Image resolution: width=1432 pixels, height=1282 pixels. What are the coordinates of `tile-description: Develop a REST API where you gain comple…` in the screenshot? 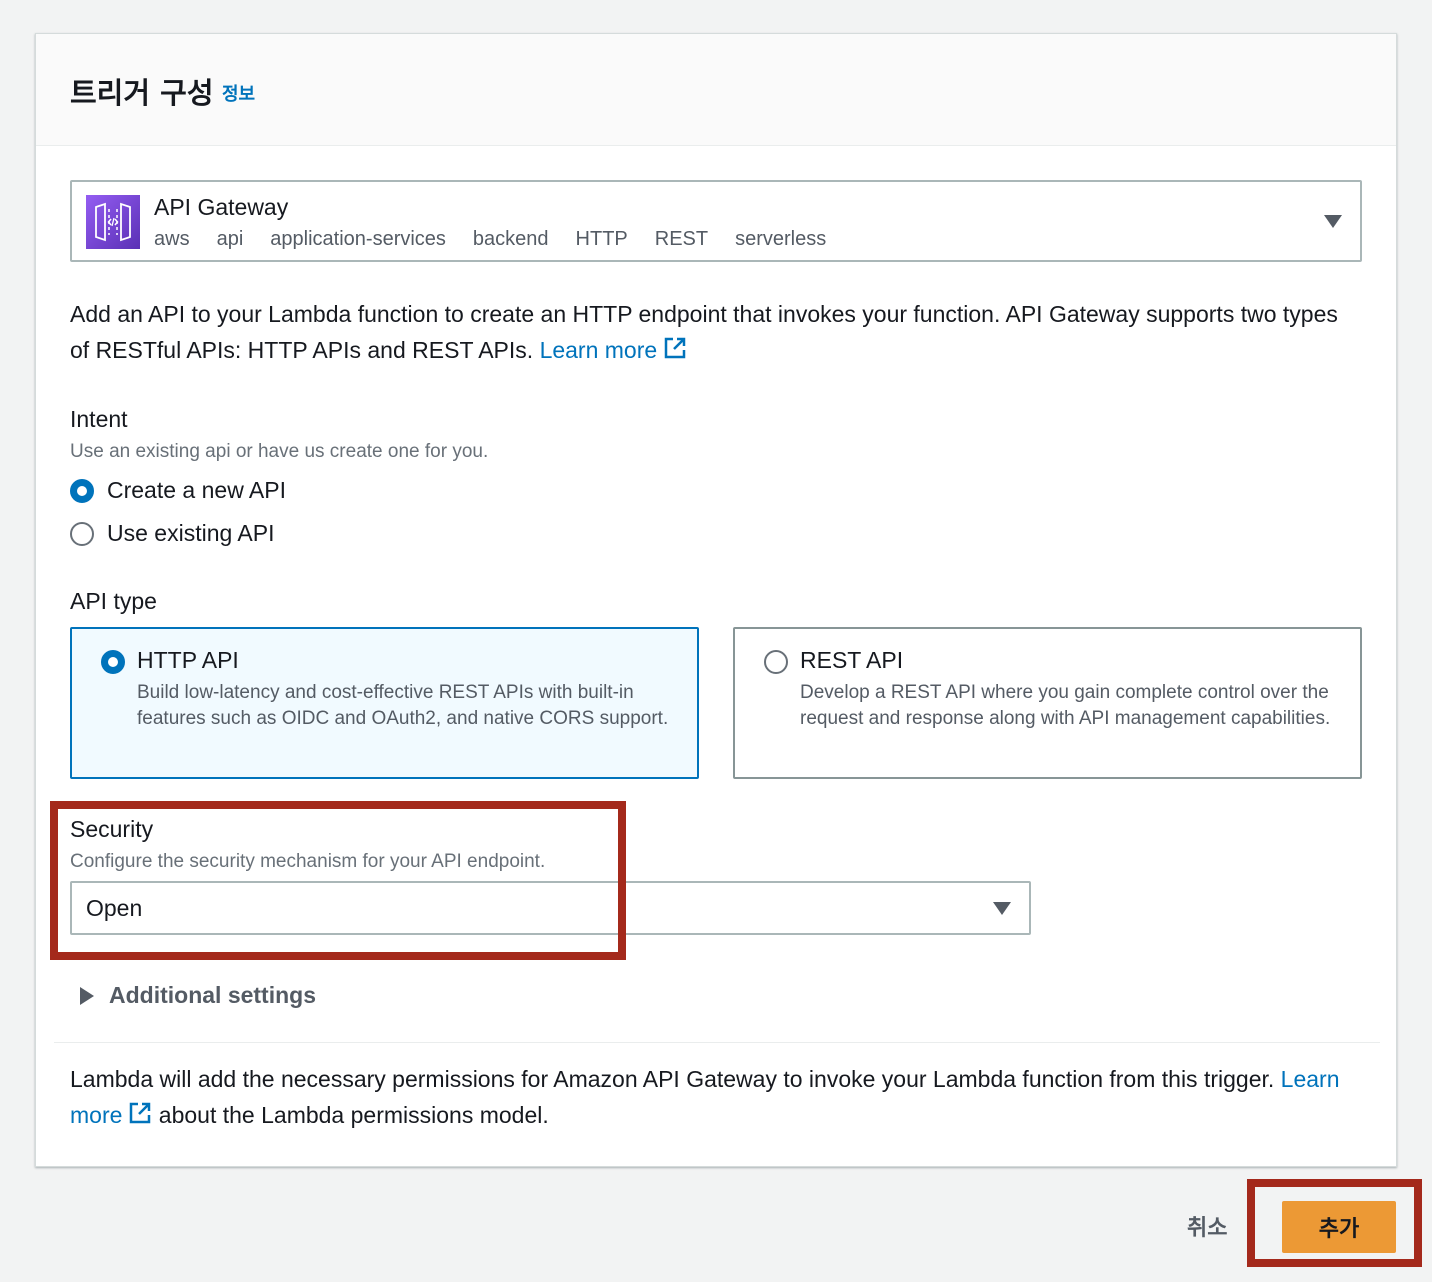 It's located at (1065, 705).